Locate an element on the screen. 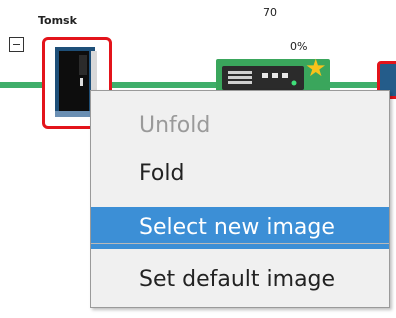  star-icon: ★ is located at coordinates (316, 68).